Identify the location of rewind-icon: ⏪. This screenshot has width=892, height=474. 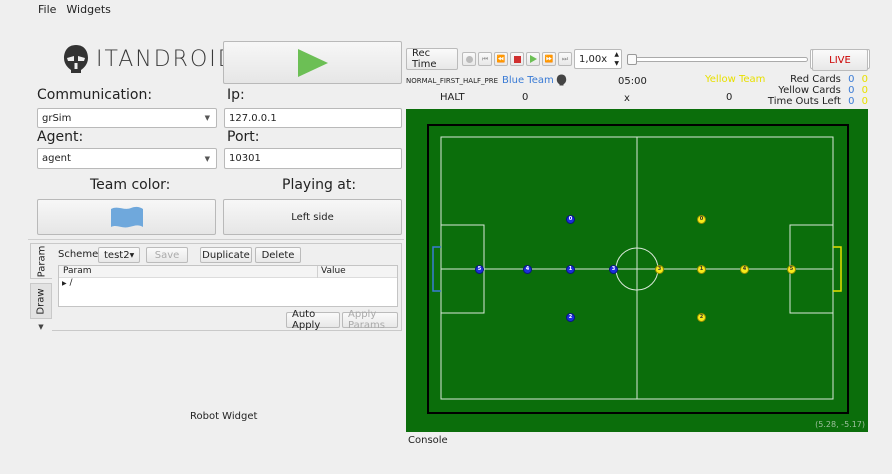
(501, 59).